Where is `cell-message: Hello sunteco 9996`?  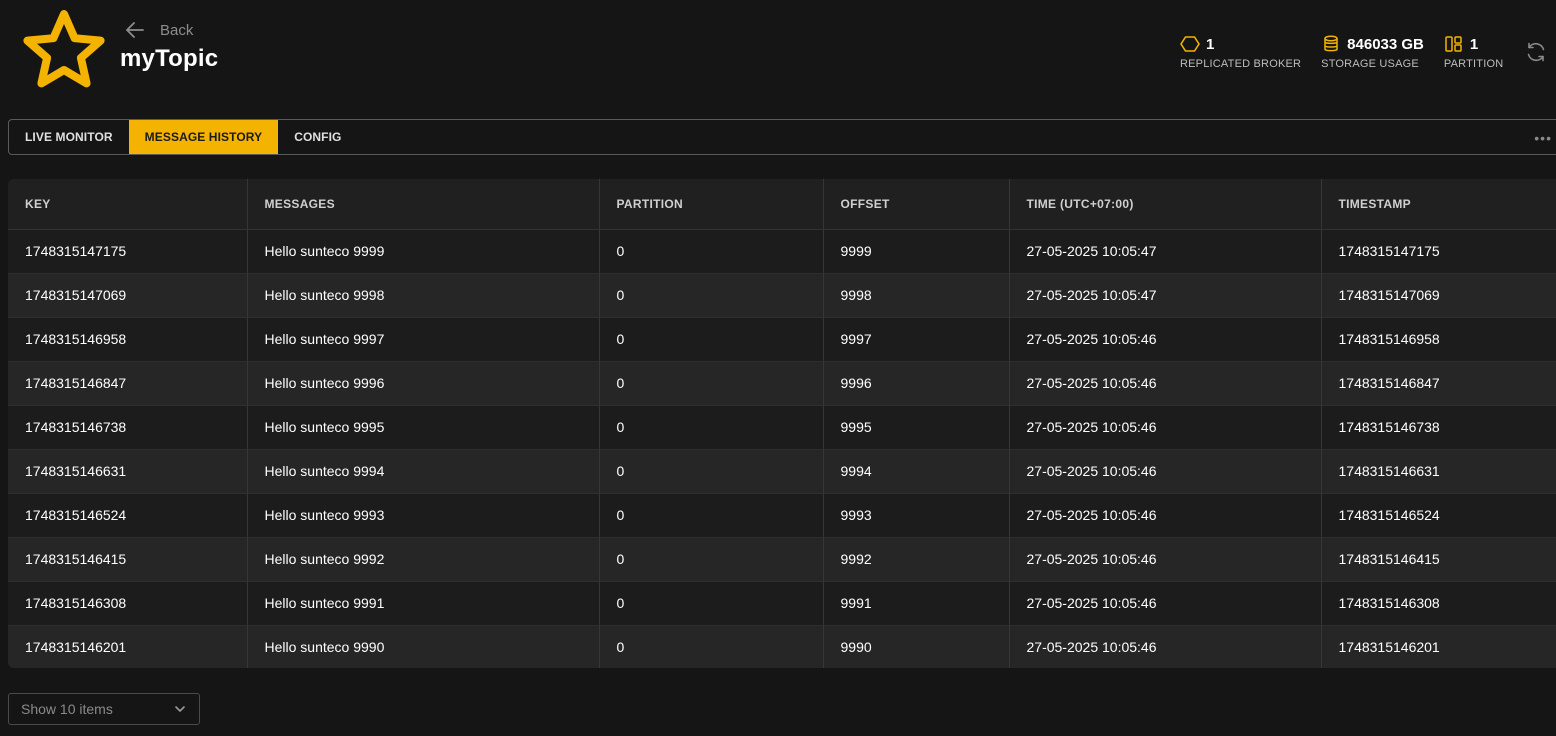
cell-message: Hello sunteco 9996 is located at coordinates (422, 382).